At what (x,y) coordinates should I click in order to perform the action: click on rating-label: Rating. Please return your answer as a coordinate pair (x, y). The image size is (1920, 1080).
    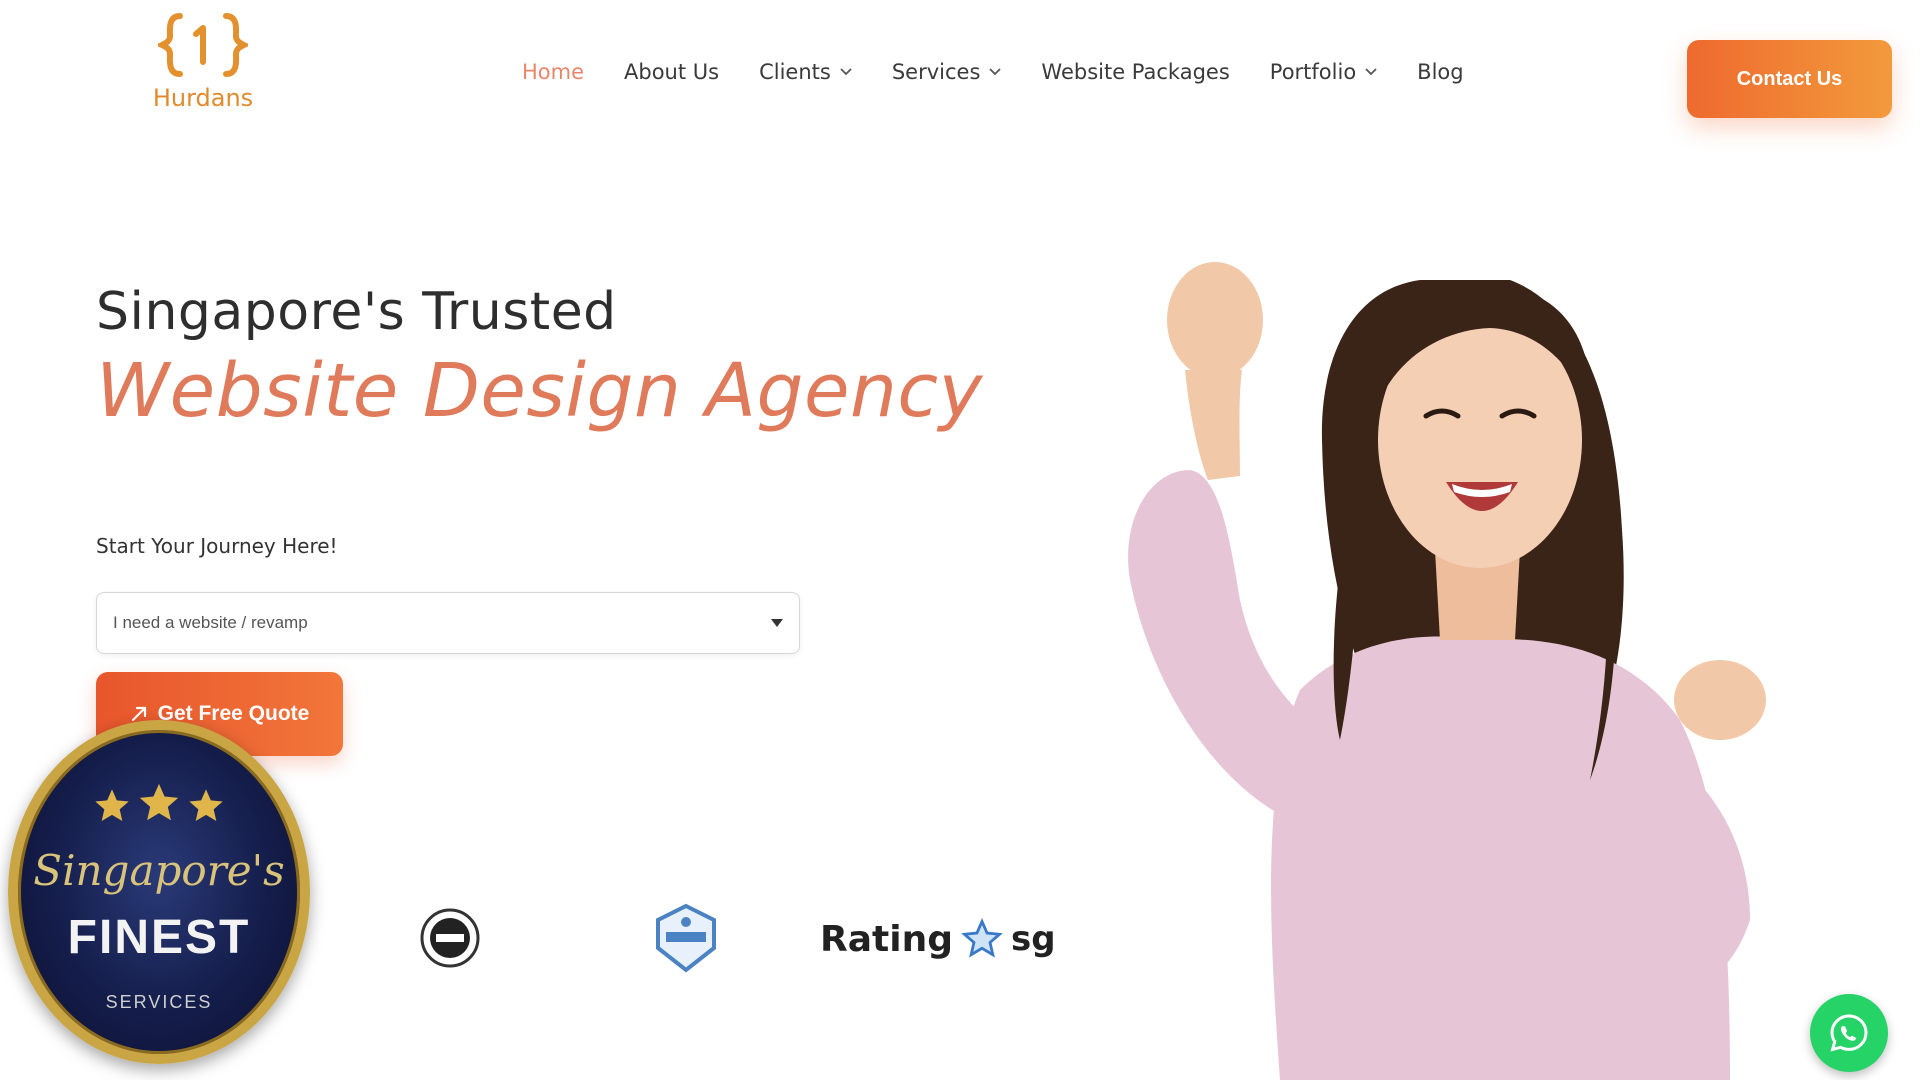
    Looking at the image, I should click on (886, 939).